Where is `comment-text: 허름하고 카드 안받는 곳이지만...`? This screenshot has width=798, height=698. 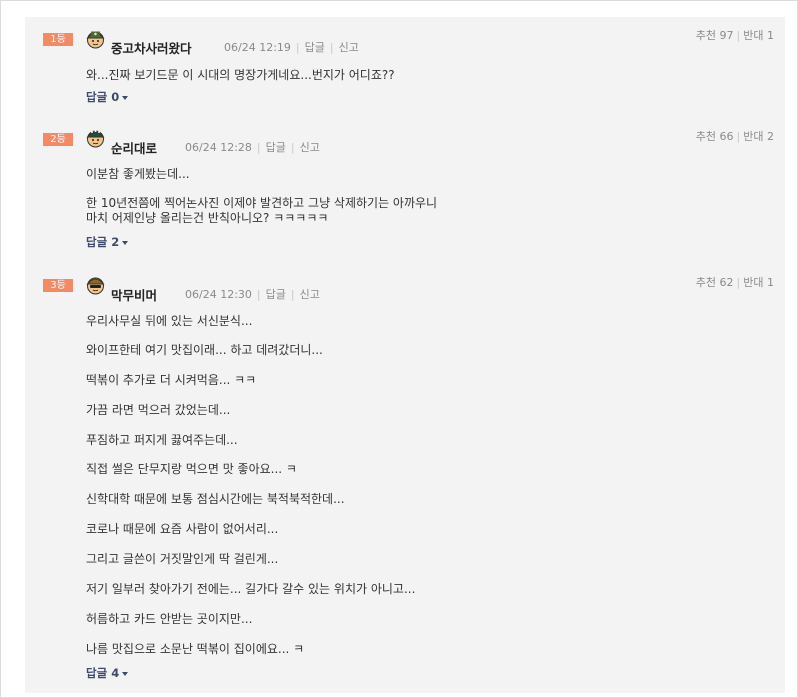 comment-text: 허름하고 카드 안받는 곳이지만... is located at coordinates (169, 619).